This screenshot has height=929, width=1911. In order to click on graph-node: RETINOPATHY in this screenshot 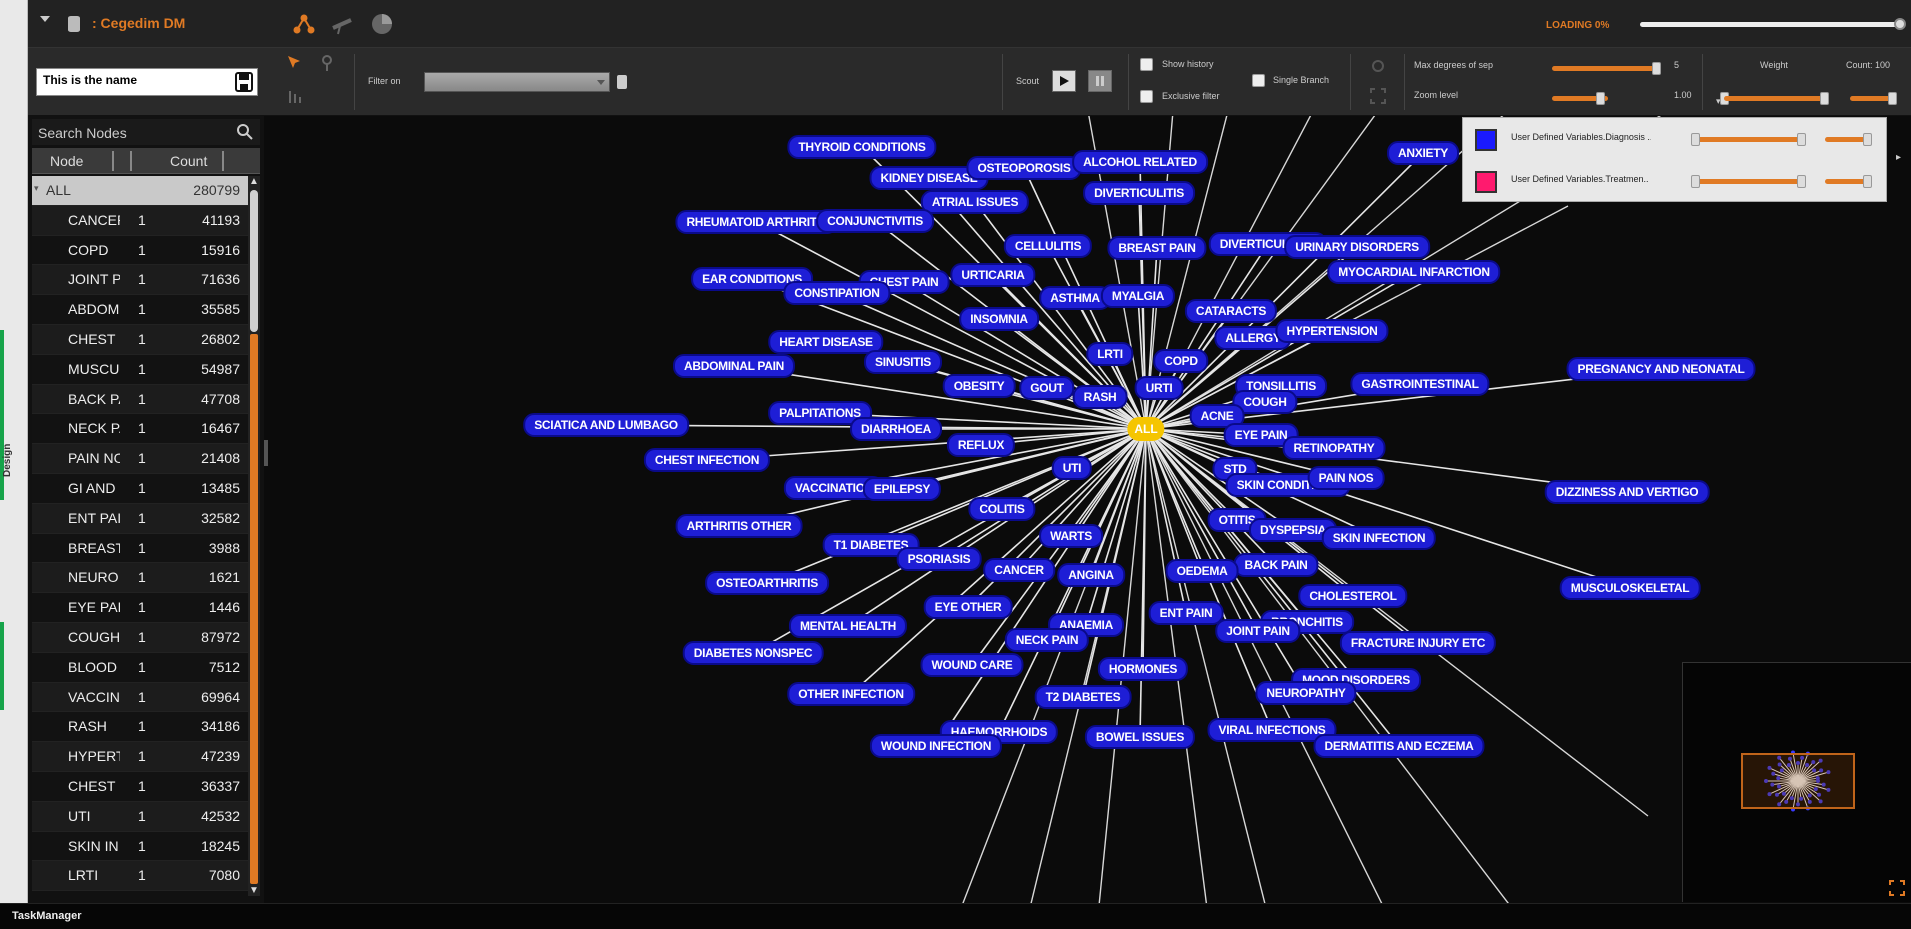, I will do `click(1334, 448)`.